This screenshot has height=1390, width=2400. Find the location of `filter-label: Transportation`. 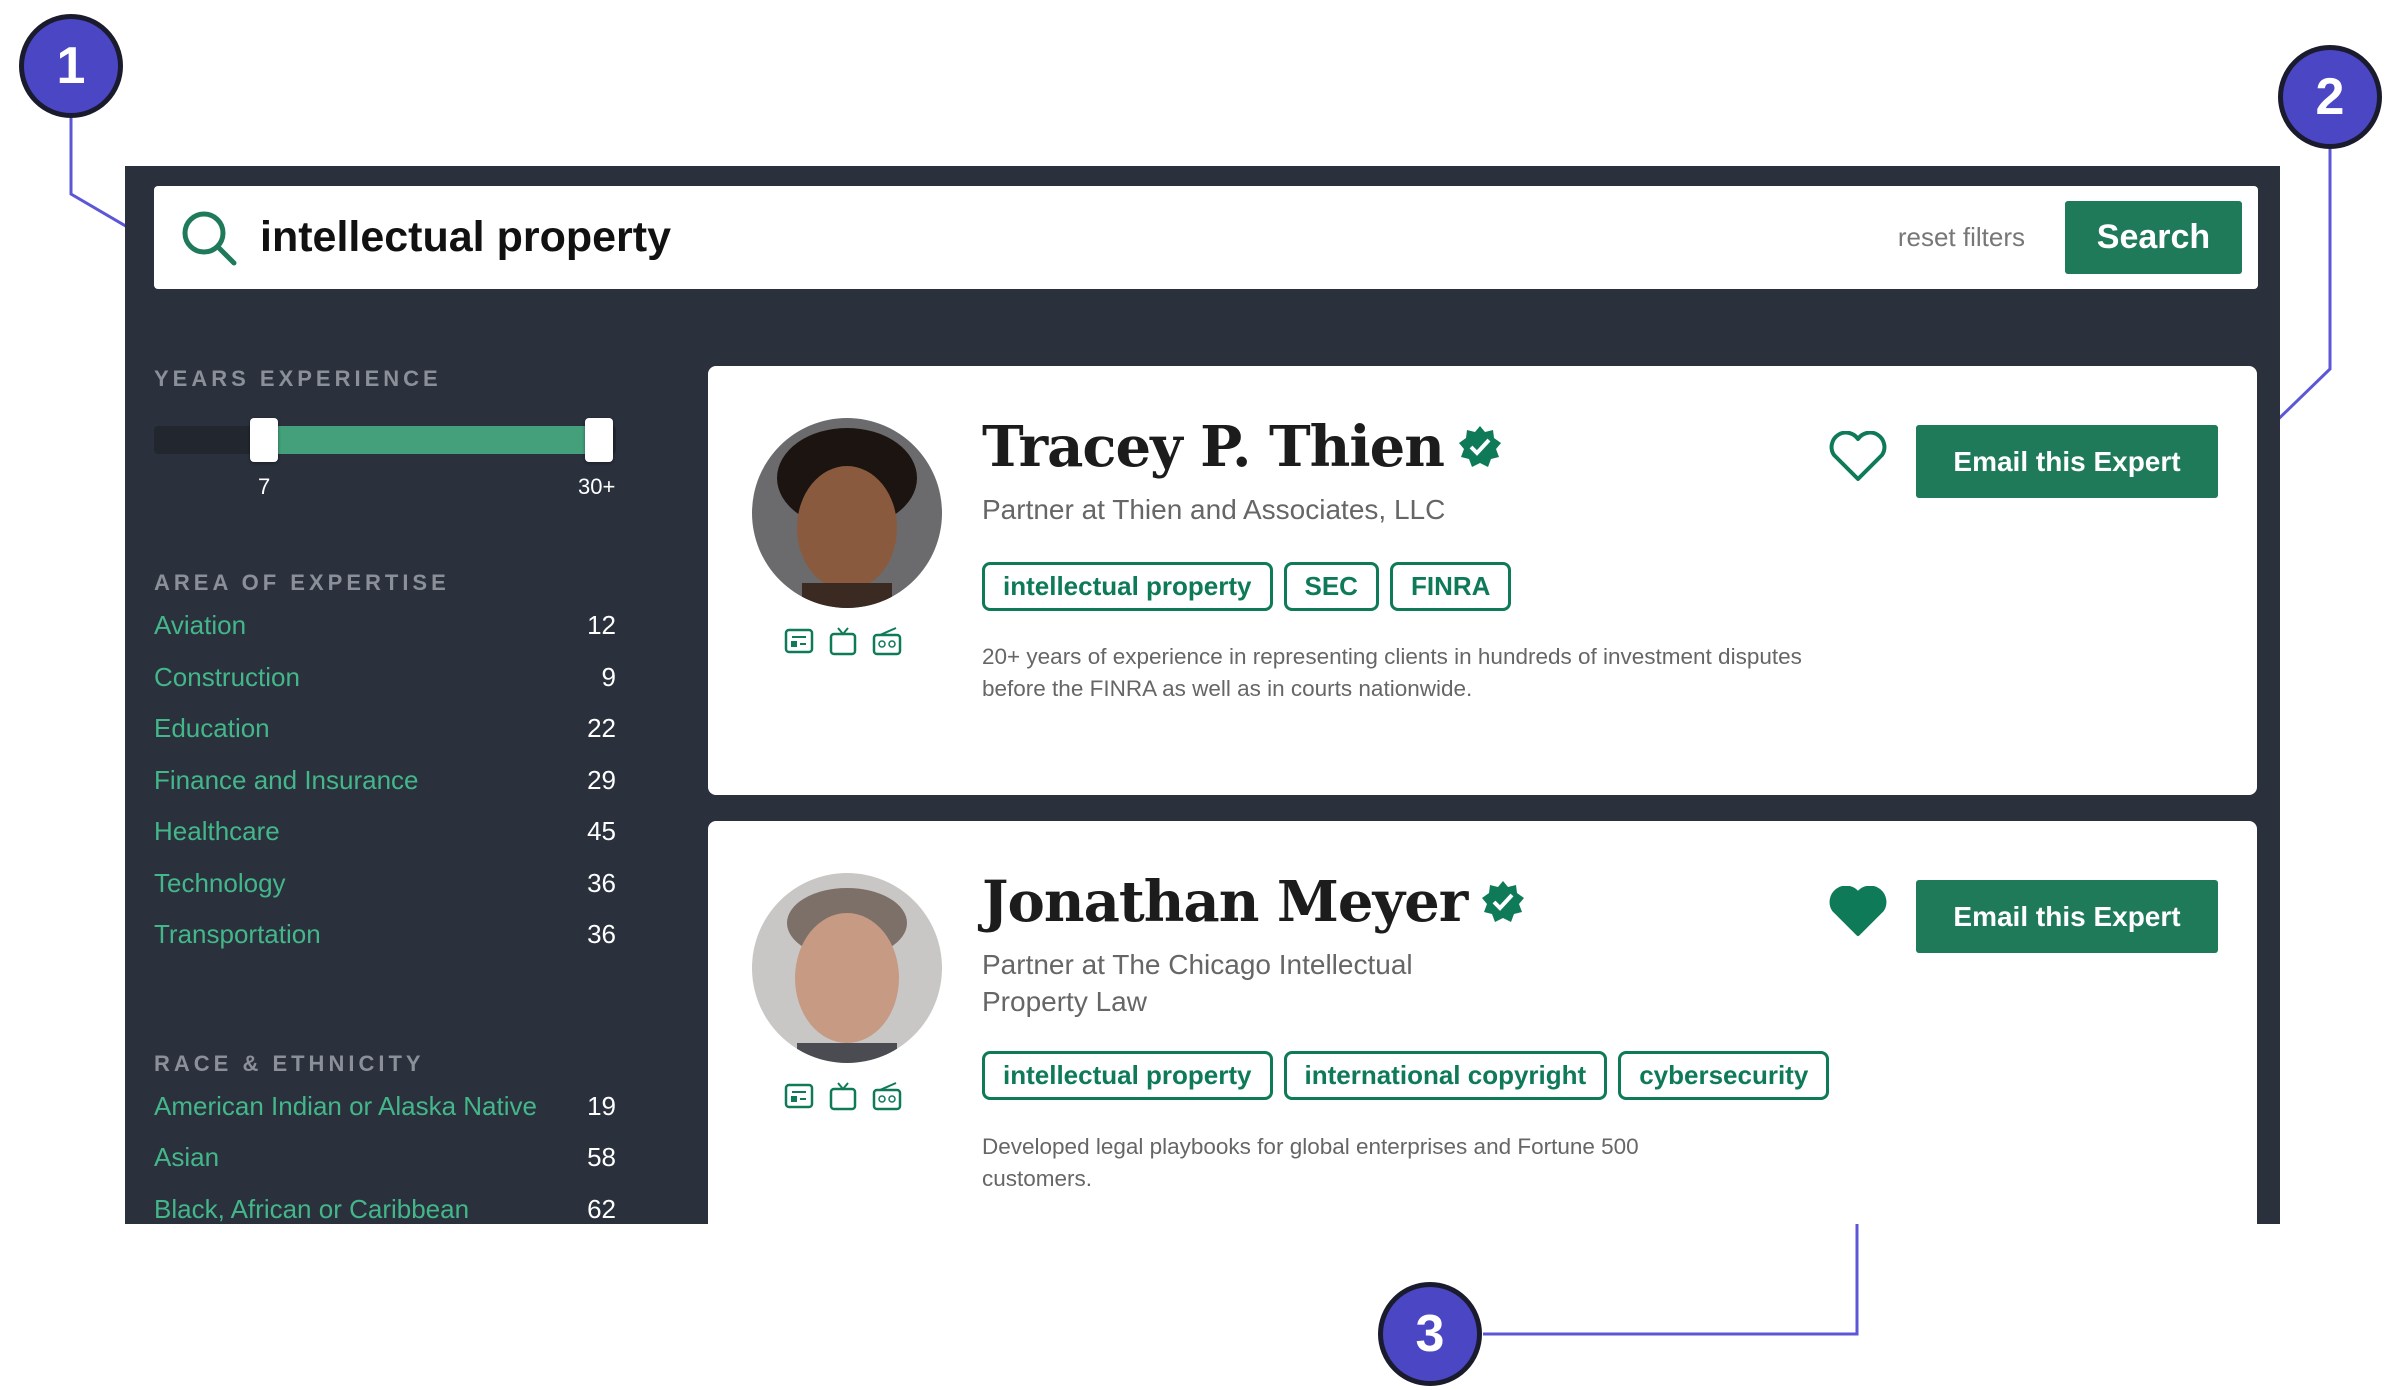

filter-label: Transportation is located at coordinates (237, 934).